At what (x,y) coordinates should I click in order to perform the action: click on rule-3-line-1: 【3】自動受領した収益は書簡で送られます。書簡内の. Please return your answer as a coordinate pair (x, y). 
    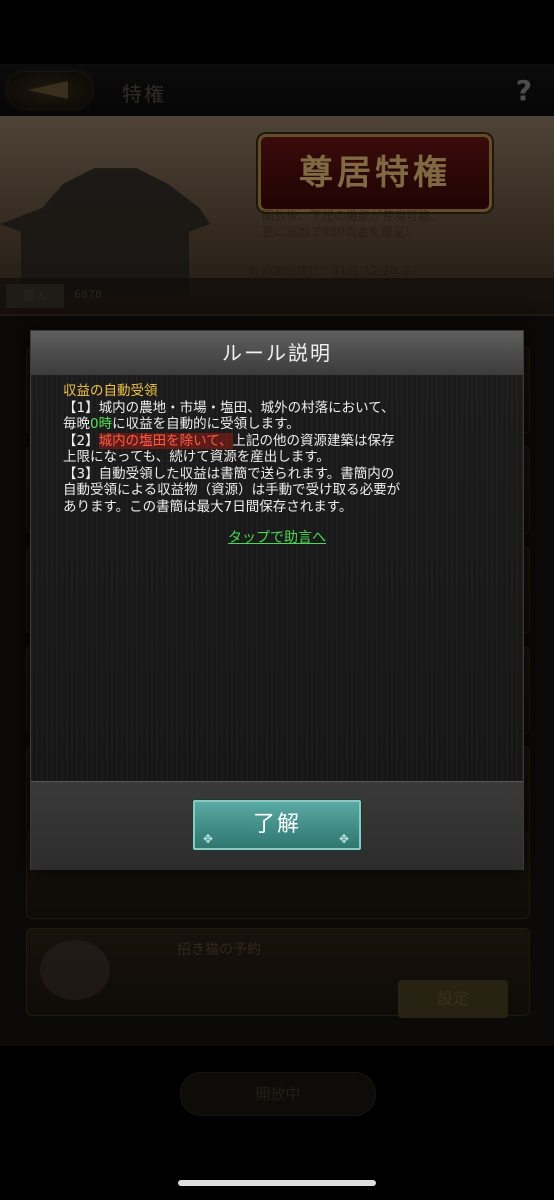
    Looking at the image, I should click on (229, 473).